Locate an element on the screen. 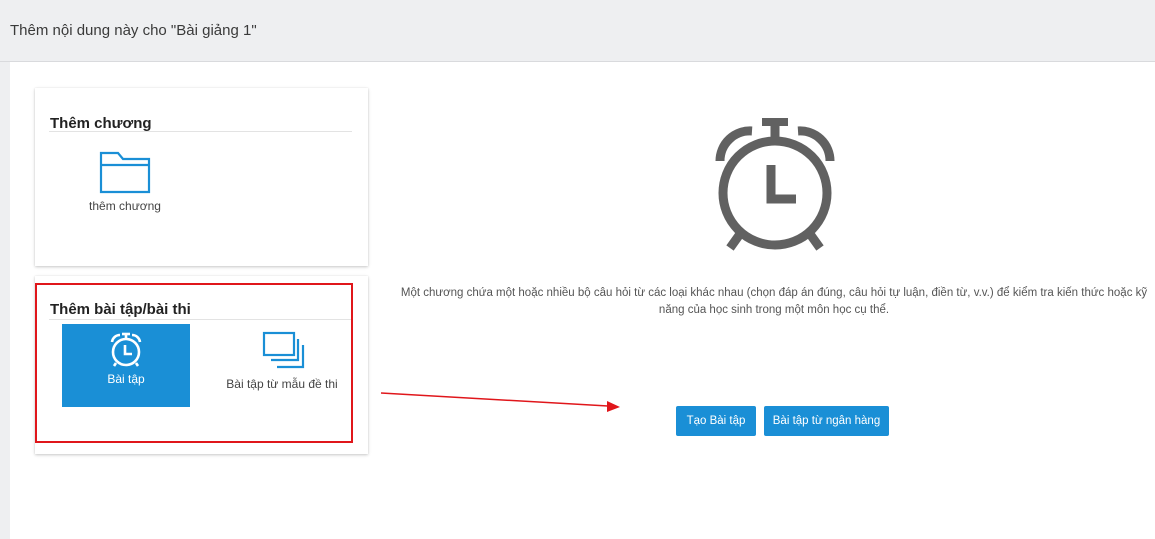  add-chapter-title: Thêm chương is located at coordinates (101, 123).